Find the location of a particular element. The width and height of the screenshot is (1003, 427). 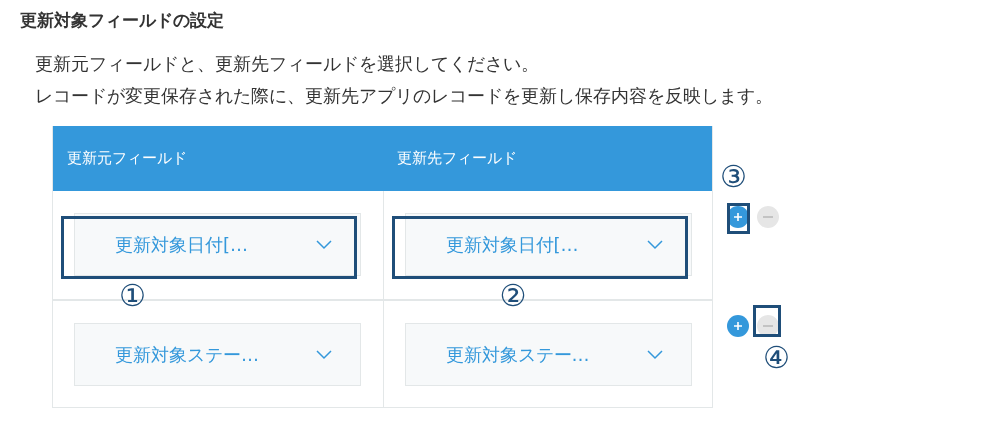

section-title: 更新対象フィールドの設定 is located at coordinates (122, 20).